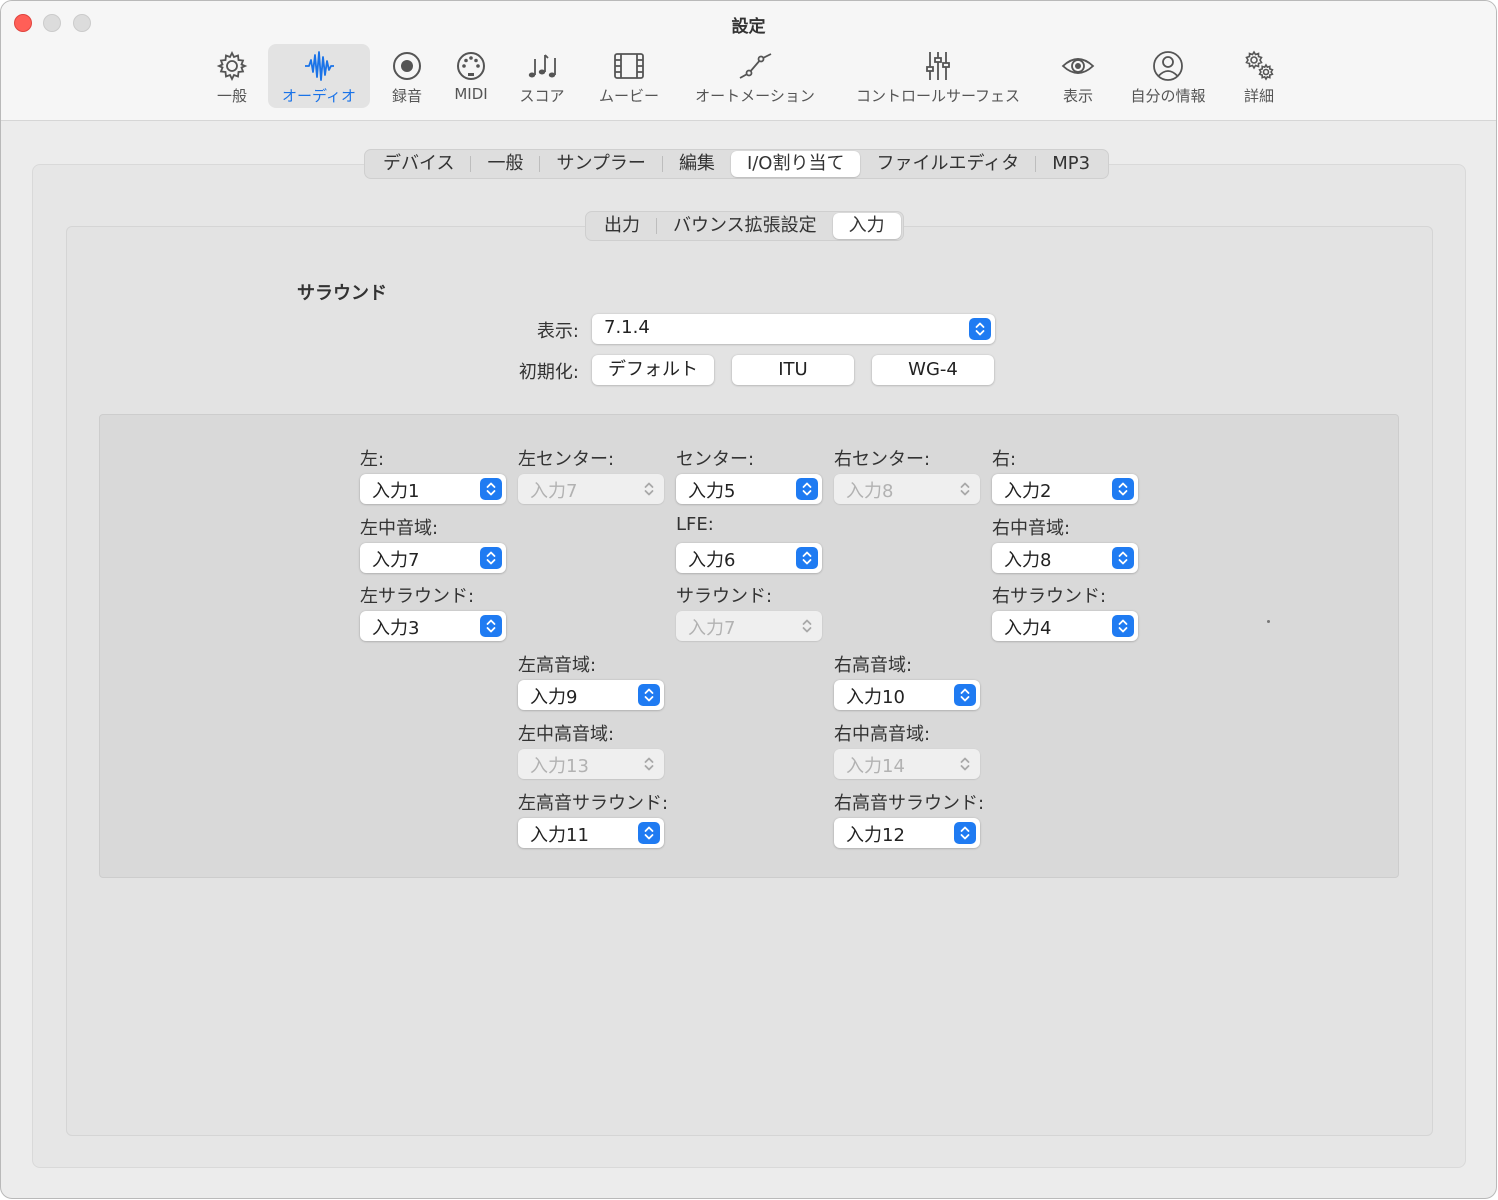  What do you see at coordinates (557, 665) in the screenshot?
I see `channel-label-left-high: 左高音域:` at bounding box center [557, 665].